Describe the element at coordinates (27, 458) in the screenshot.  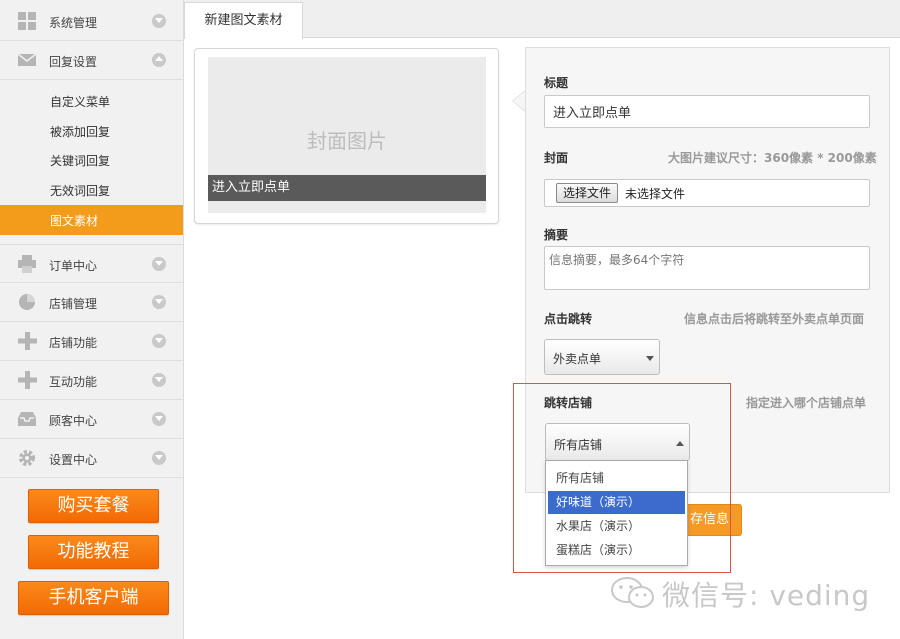
I see `gear-icon` at that location.